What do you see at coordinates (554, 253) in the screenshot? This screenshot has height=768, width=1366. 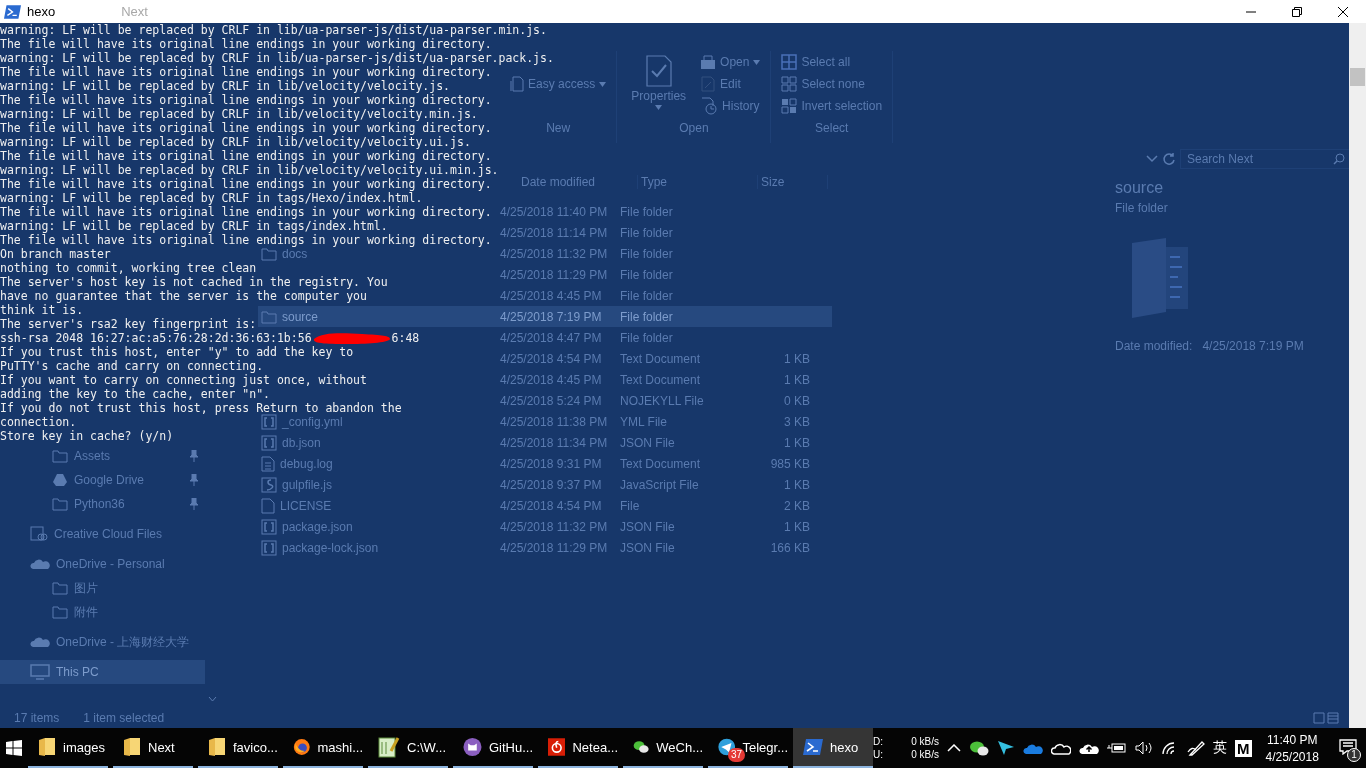 I see `date-cell-text: 4/25/2018 11:32 PM` at bounding box center [554, 253].